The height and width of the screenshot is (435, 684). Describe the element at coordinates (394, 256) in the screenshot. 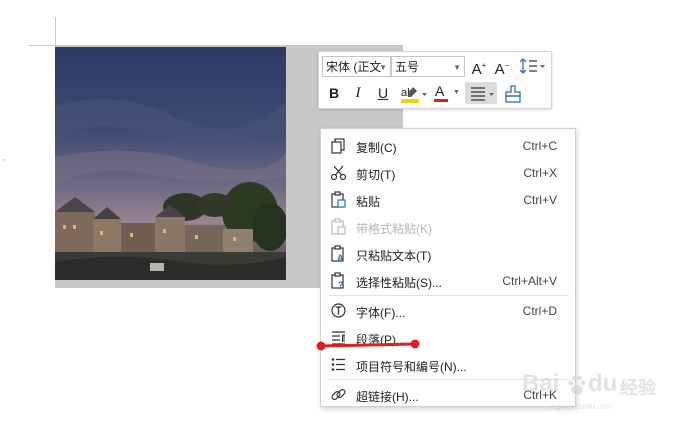

I see `menu-item-label: 只粘贴文本(T)` at that location.